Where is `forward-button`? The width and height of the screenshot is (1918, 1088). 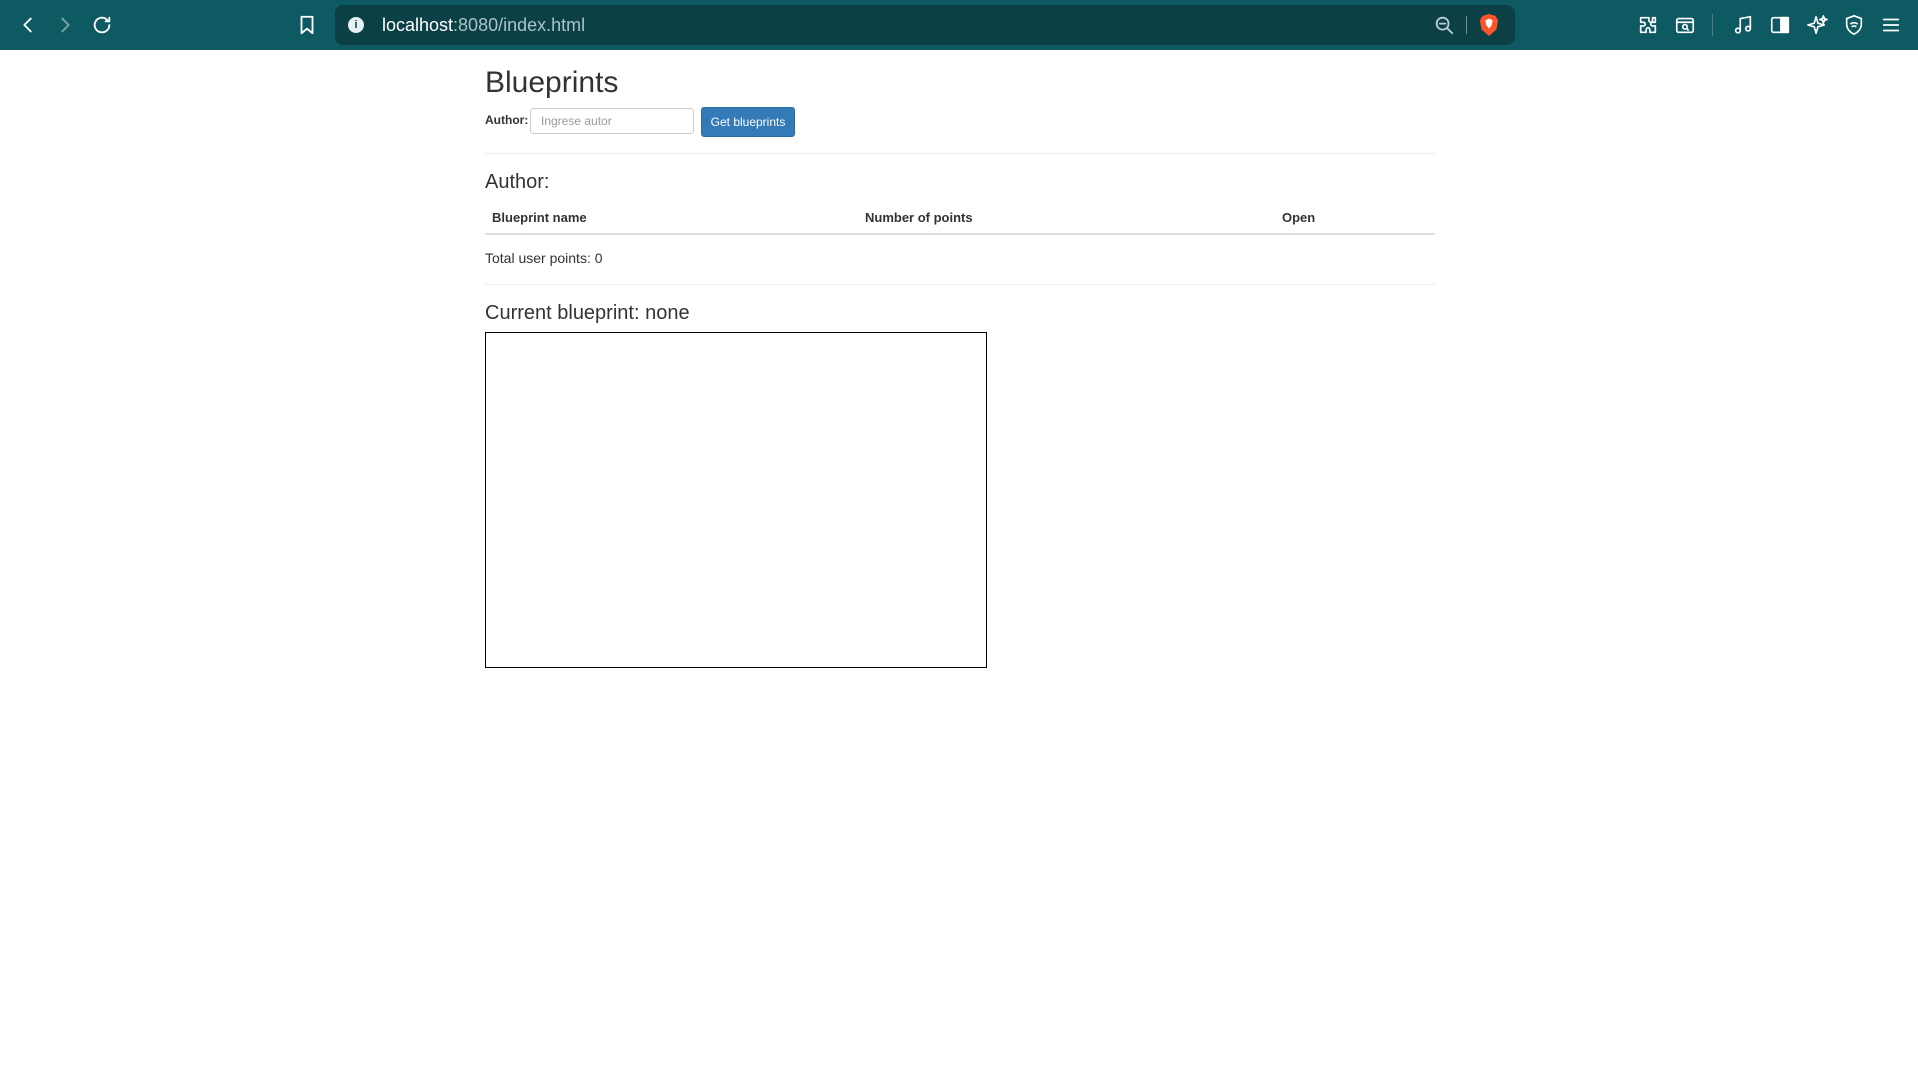
forward-button is located at coordinates (65, 25).